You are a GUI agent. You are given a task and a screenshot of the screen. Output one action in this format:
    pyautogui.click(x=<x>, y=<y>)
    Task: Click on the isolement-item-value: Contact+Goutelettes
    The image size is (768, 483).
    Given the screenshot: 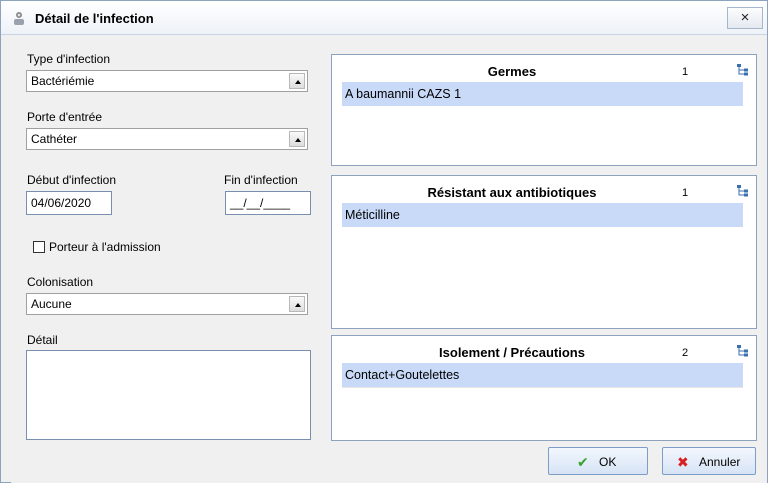 What is the action you would take?
    pyautogui.click(x=402, y=375)
    